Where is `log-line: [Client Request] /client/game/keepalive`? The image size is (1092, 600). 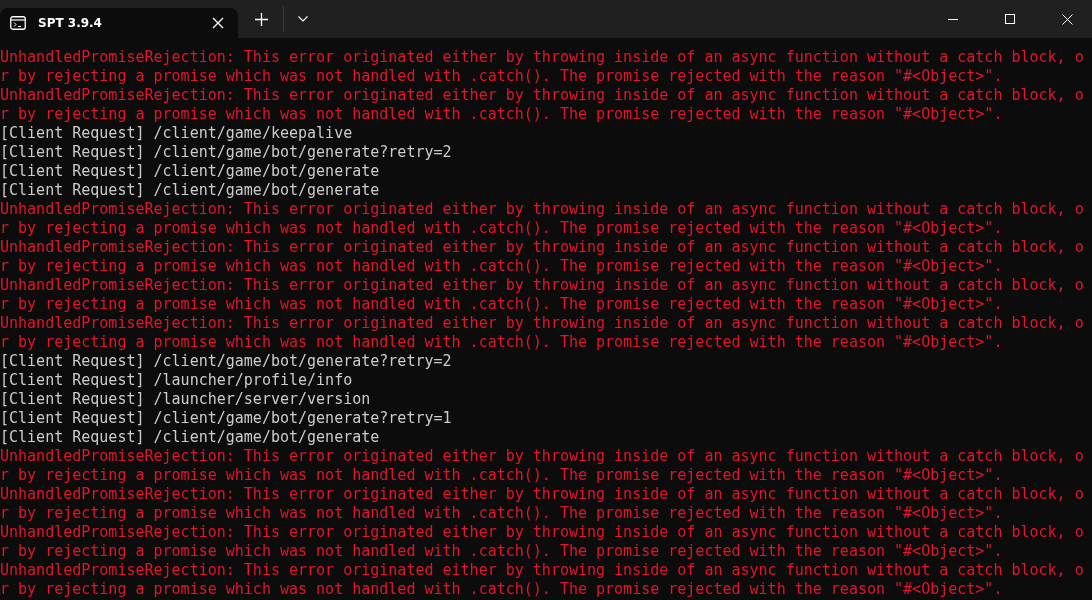
log-line: [Client Request] /client/game/keepalive is located at coordinates (176, 133).